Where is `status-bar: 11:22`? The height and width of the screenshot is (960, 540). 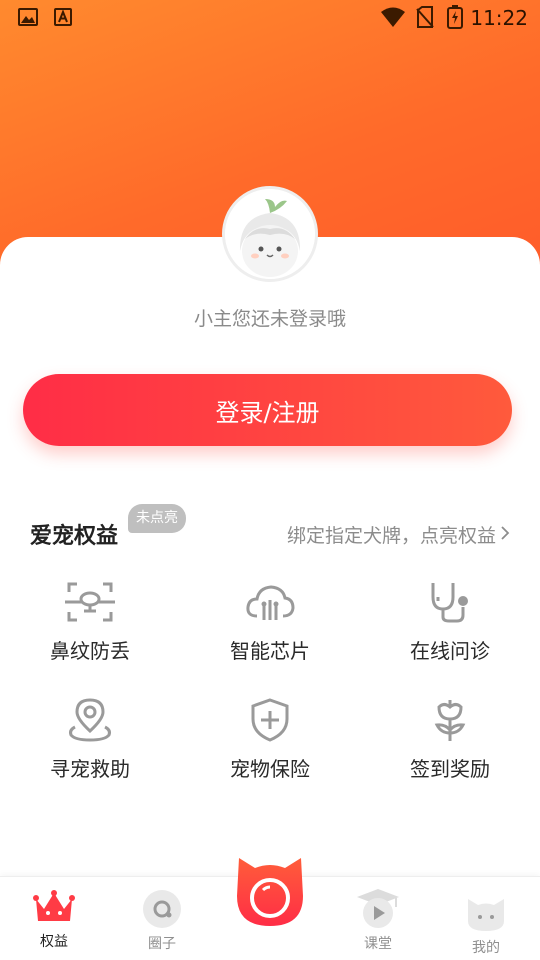 status-bar: 11:22 is located at coordinates (270, 18).